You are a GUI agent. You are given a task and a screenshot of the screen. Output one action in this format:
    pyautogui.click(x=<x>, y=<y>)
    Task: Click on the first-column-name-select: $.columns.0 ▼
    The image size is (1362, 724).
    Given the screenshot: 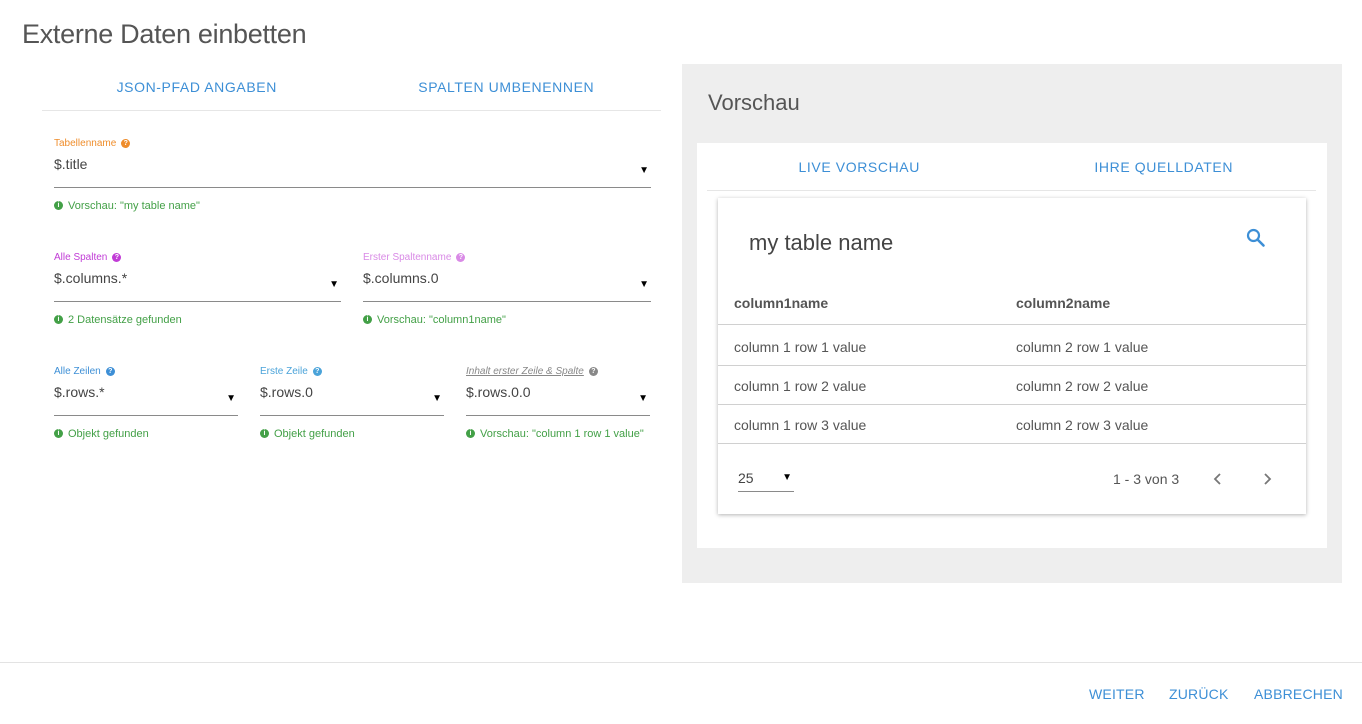 What is the action you would take?
    pyautogui.click(x=507, y=285)
    